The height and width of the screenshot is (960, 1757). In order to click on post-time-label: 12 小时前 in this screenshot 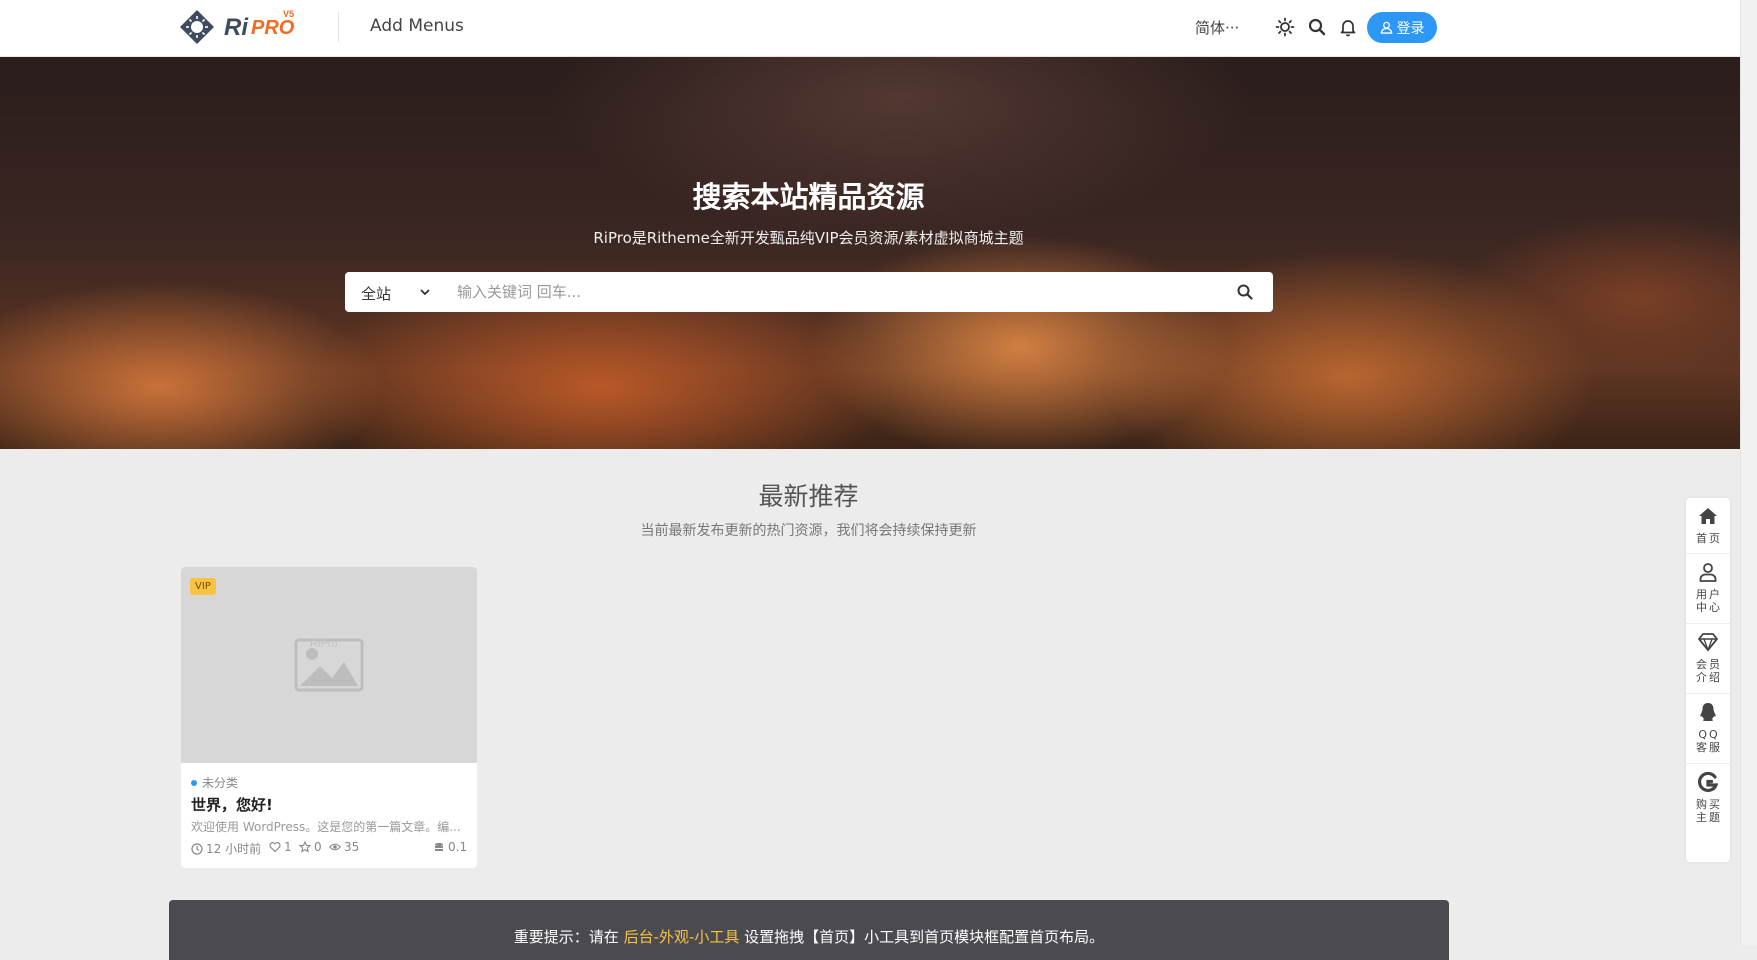, I will do `click(234, 849)`.